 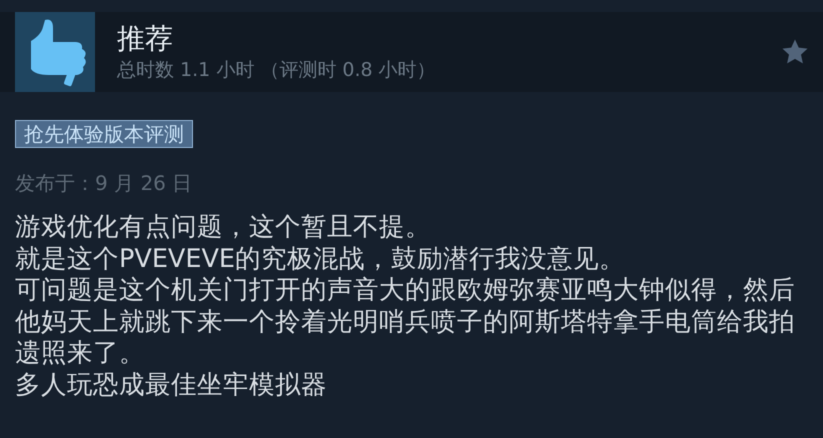 I want to click on thumbs-up-icon, so click(x=55, y=52).